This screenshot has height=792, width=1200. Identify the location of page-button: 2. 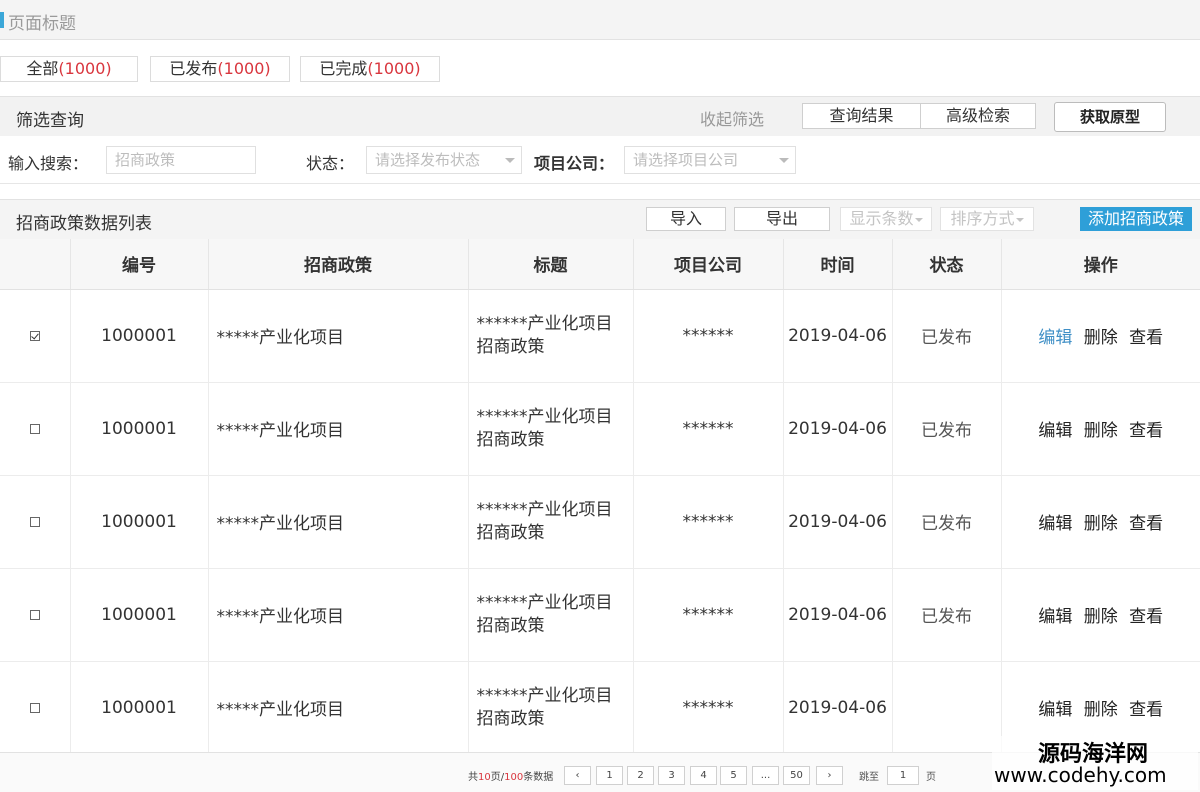
(640, 775).